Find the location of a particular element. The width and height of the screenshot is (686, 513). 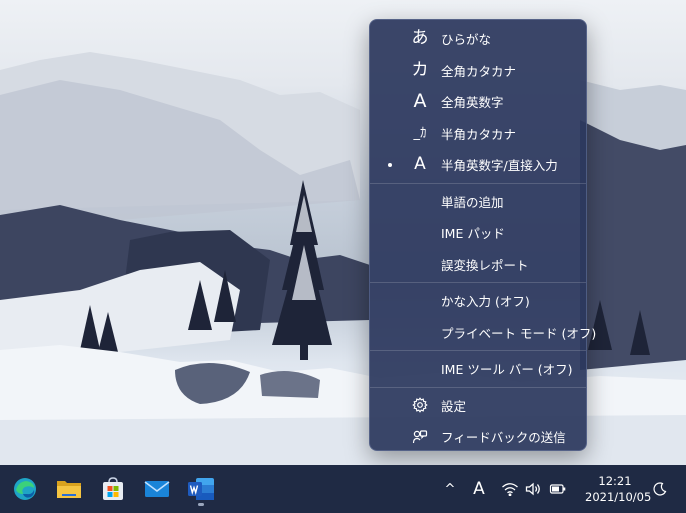

gear-icon is located at coordinates (420, 405).